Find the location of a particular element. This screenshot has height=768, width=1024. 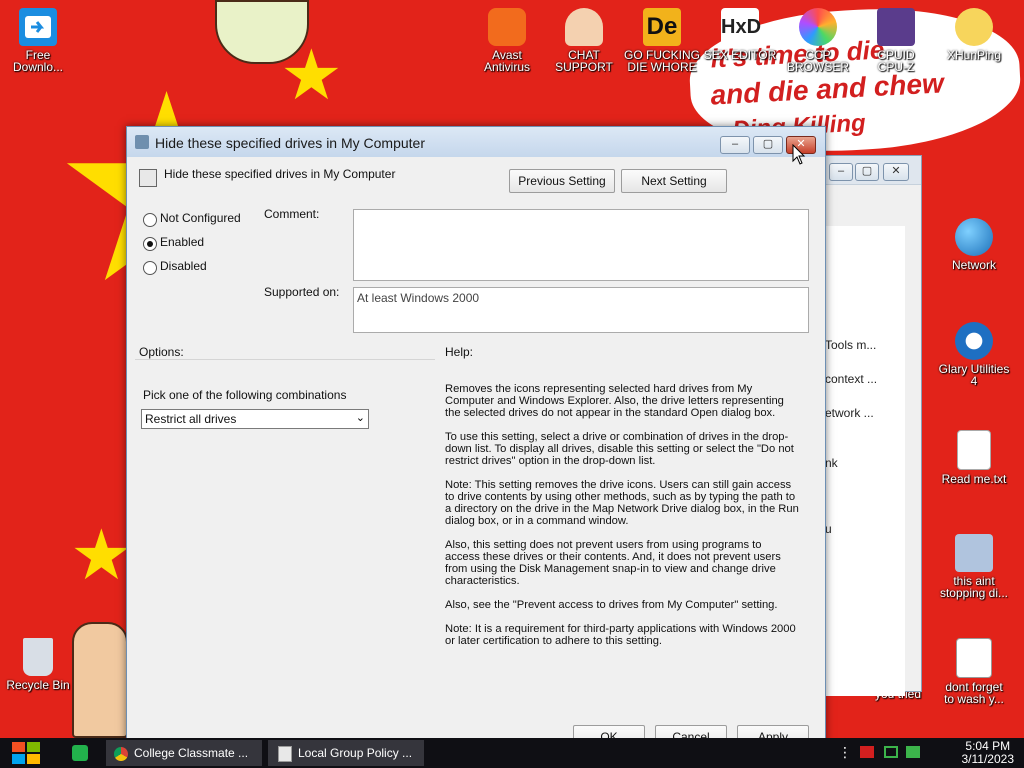

desktop-icon-ccp-browser: CCP BROWSER is located at coordinates (818, 40).